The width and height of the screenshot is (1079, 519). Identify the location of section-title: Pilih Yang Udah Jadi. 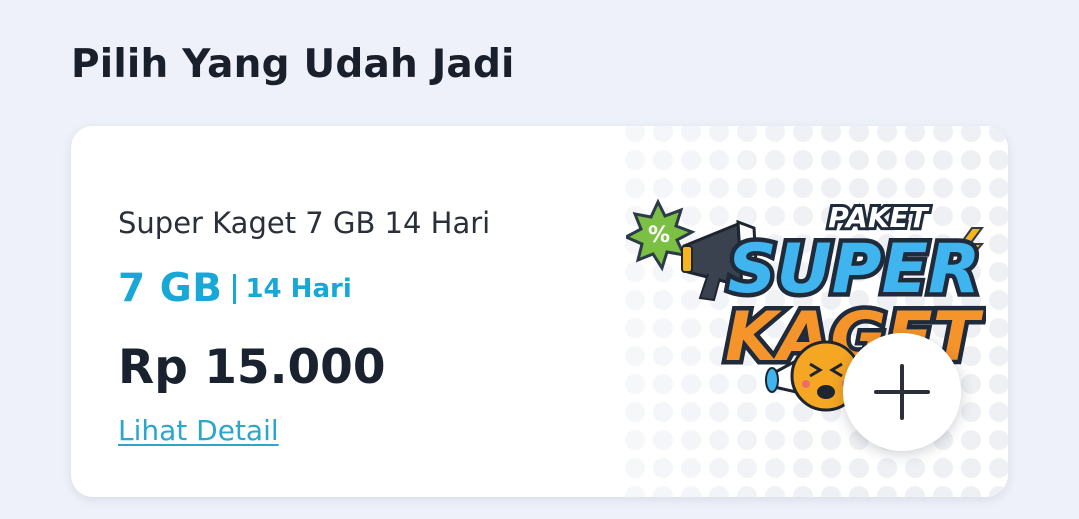
(293, 64).